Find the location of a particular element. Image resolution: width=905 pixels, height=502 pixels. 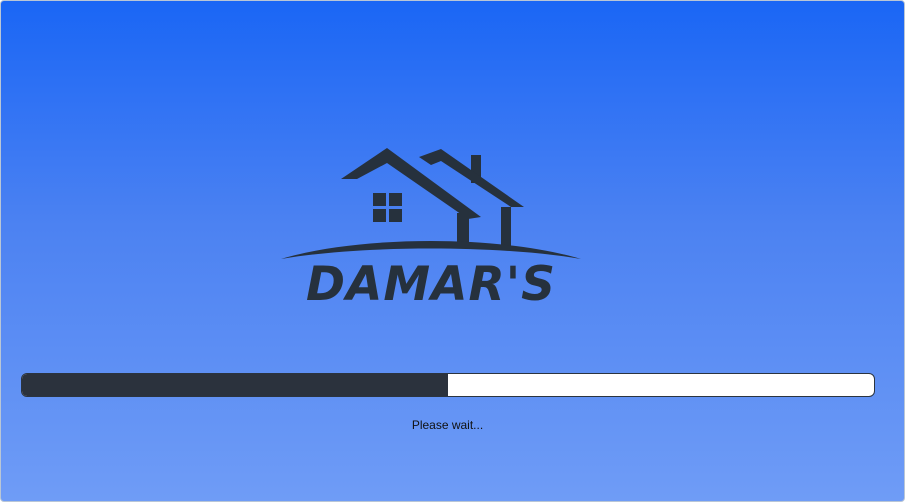

progress-bar is located at coordinates (448, 385).